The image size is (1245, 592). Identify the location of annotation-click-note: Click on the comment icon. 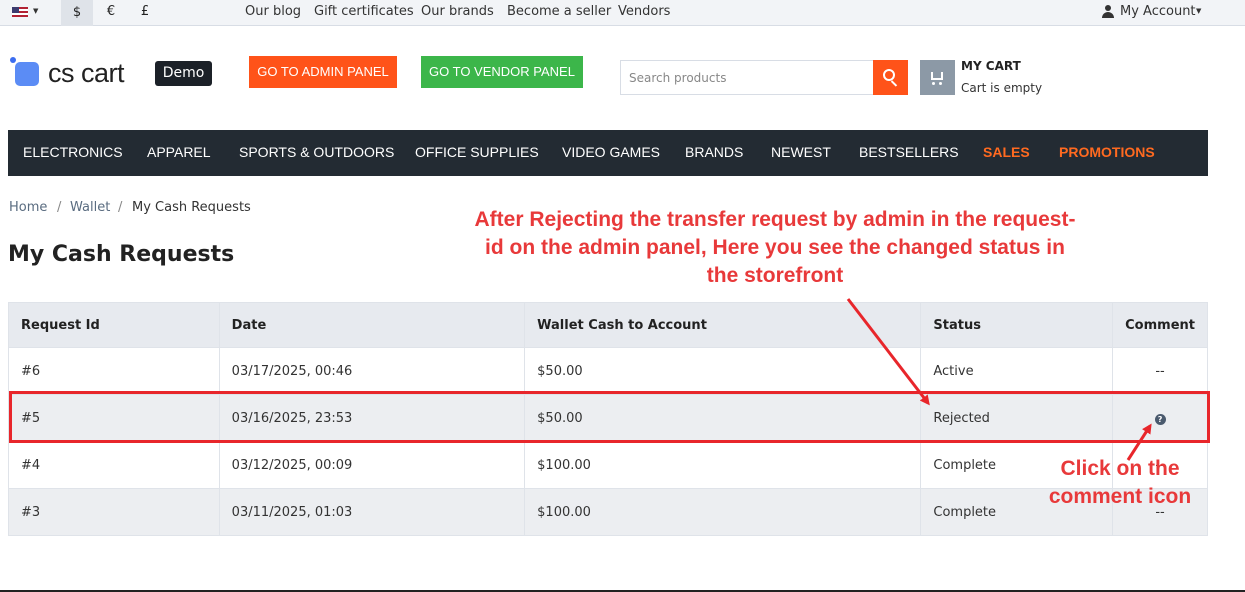
(1120, 482).